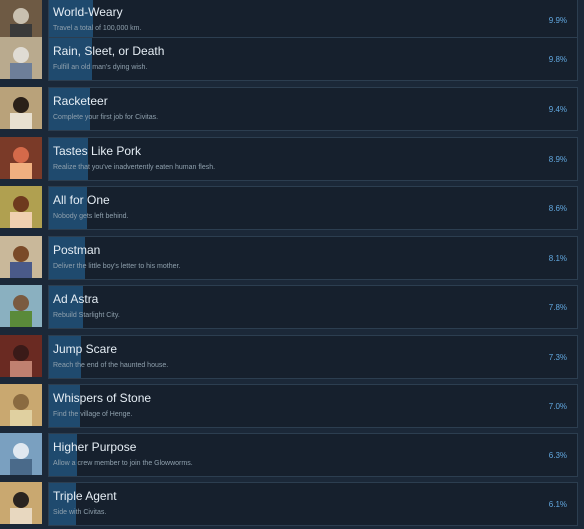  What do you see at coordinates (111, 365) in the screenshot?
I see `achievement-description: Reach the end of the haunted house.` at bounding box center [111, 365].